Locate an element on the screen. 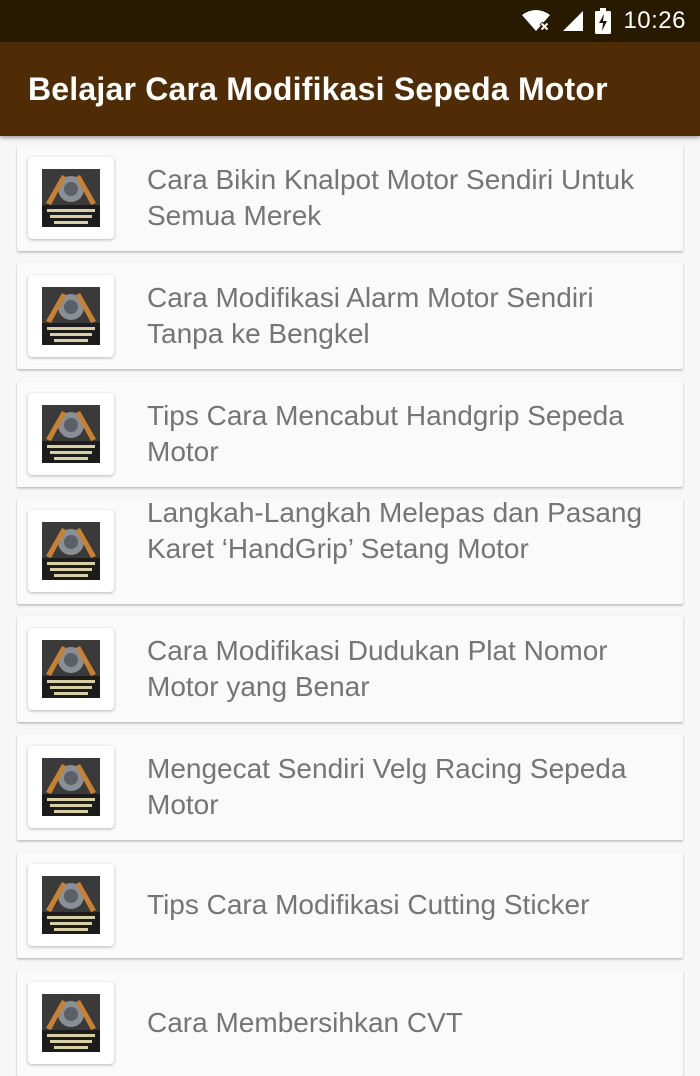  list-item: Tips Cara Modifikasi Cutting Sticker is located at coordinates (350, 905).